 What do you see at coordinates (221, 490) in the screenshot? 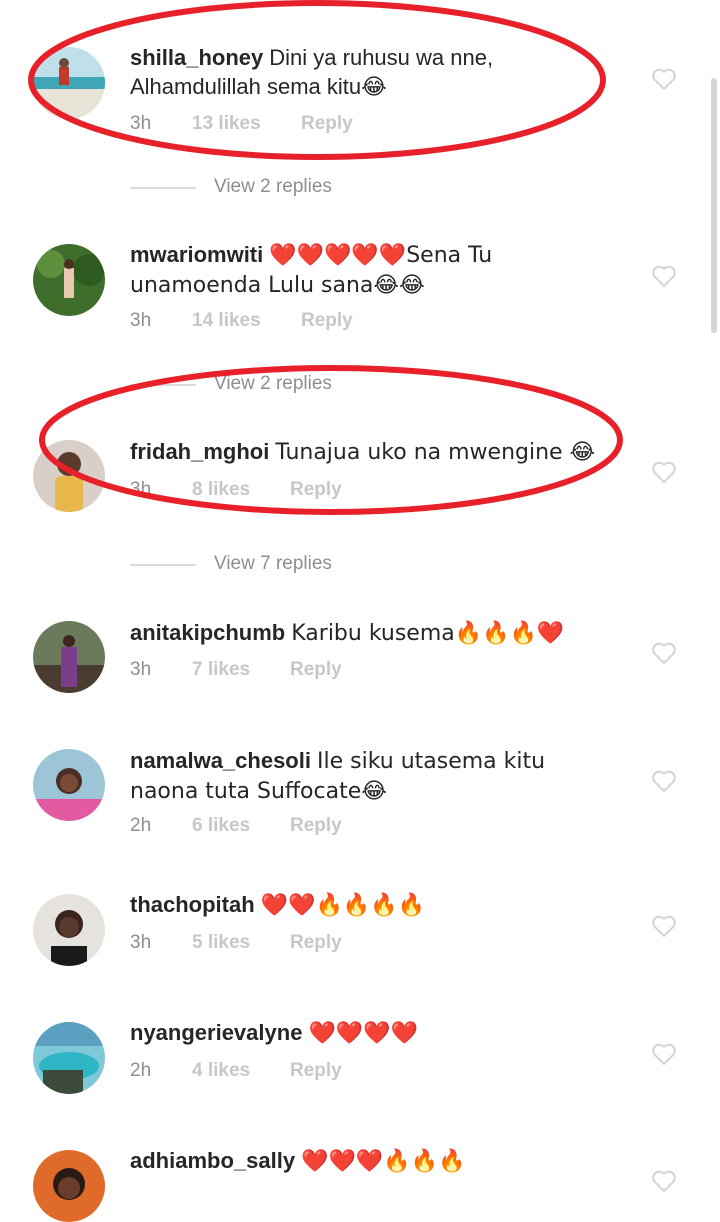
I see `likes-count: 8 likes` at bounding box center [221, 490].